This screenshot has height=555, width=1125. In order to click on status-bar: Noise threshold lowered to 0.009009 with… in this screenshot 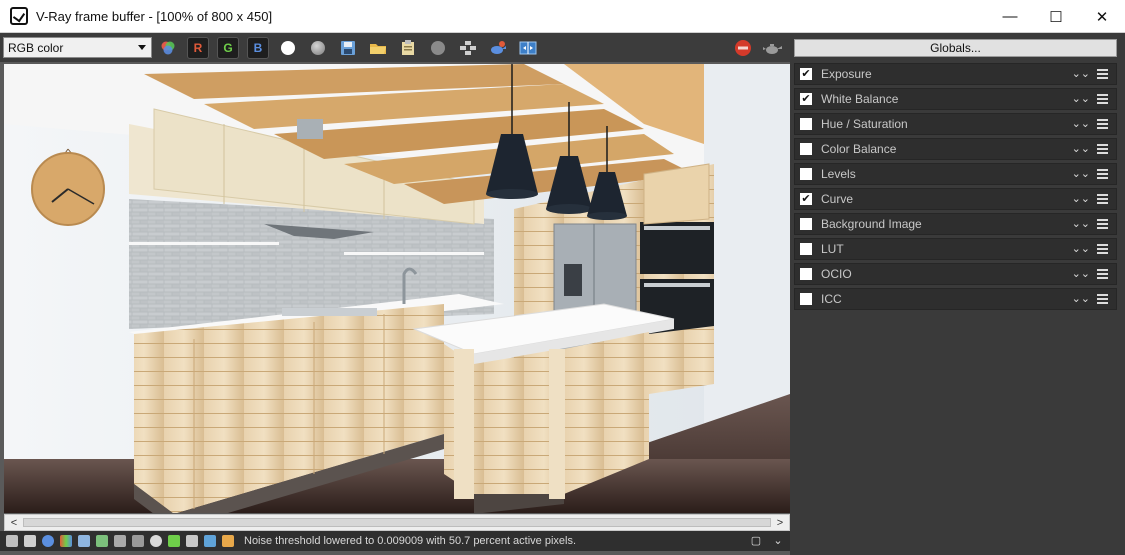, I will do `click(395, 541)`.